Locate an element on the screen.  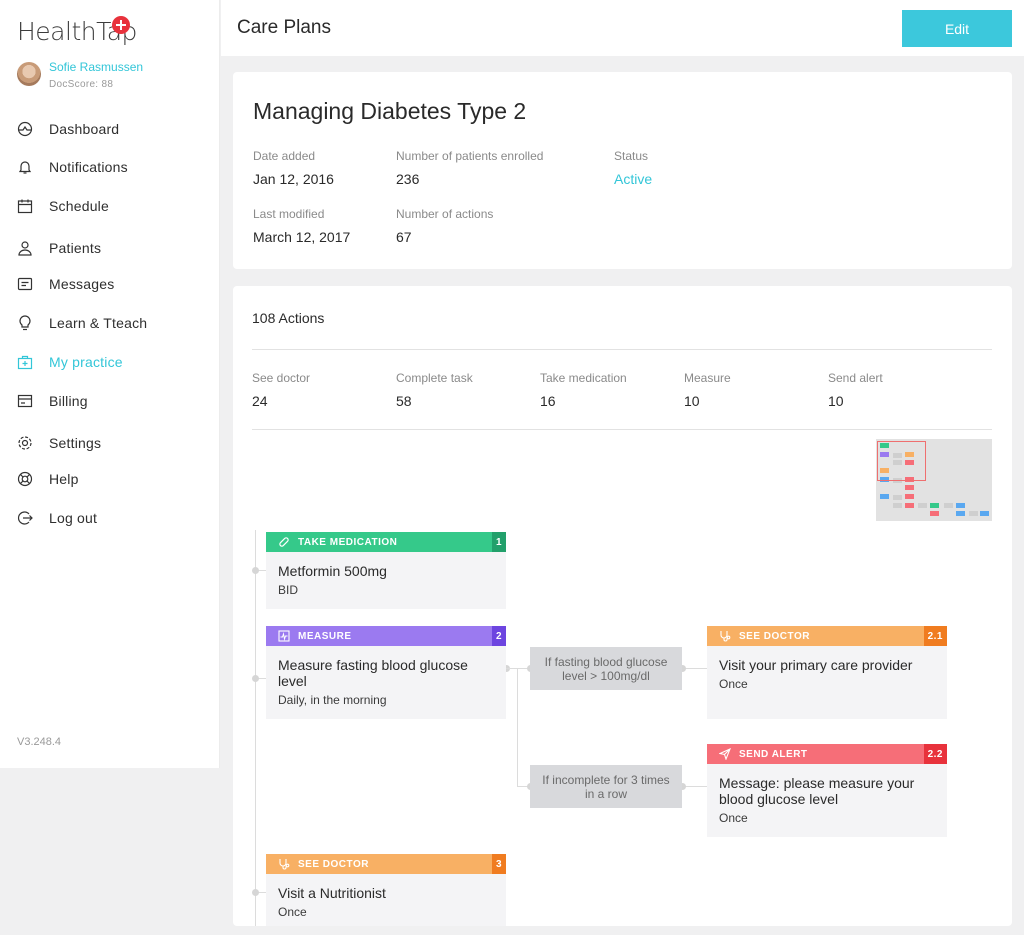
action-frequency: Once is located at coordinates (733, 818).